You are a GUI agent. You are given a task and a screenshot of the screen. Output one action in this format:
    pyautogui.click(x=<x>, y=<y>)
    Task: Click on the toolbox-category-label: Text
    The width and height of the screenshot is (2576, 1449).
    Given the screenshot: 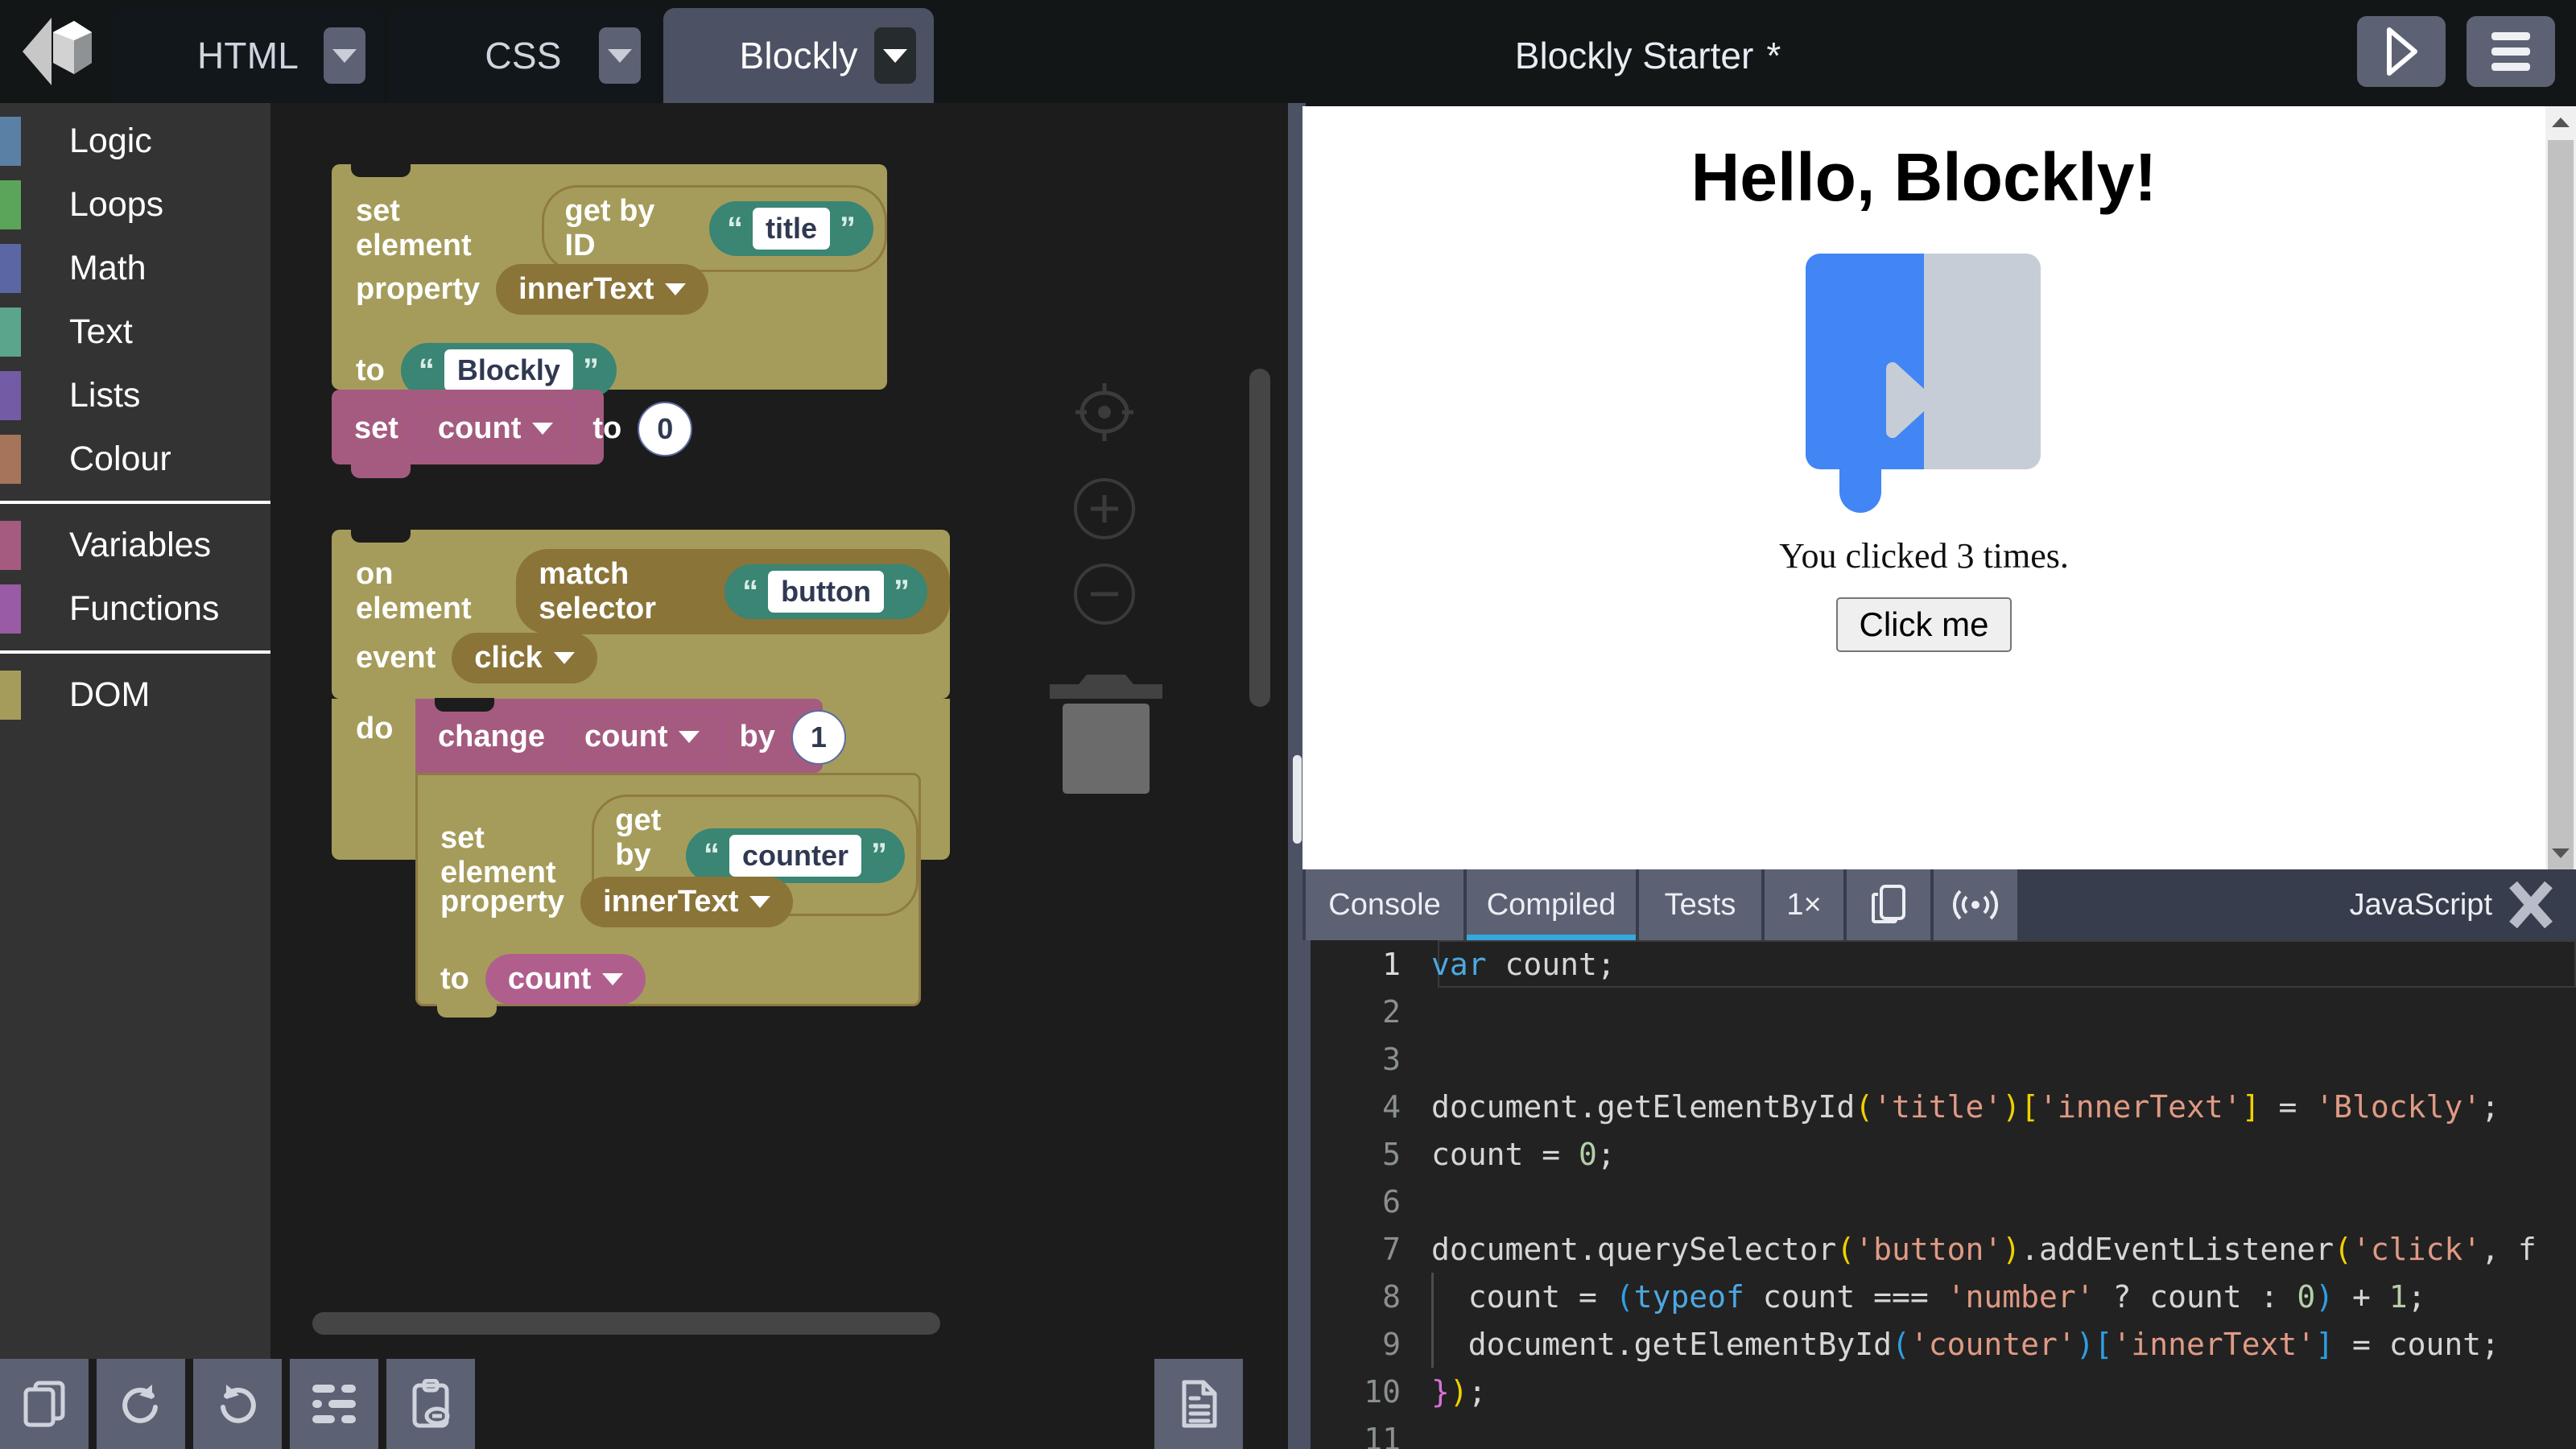 What is the action you would take?
    pyautogui.click(x=101, y=331)
    